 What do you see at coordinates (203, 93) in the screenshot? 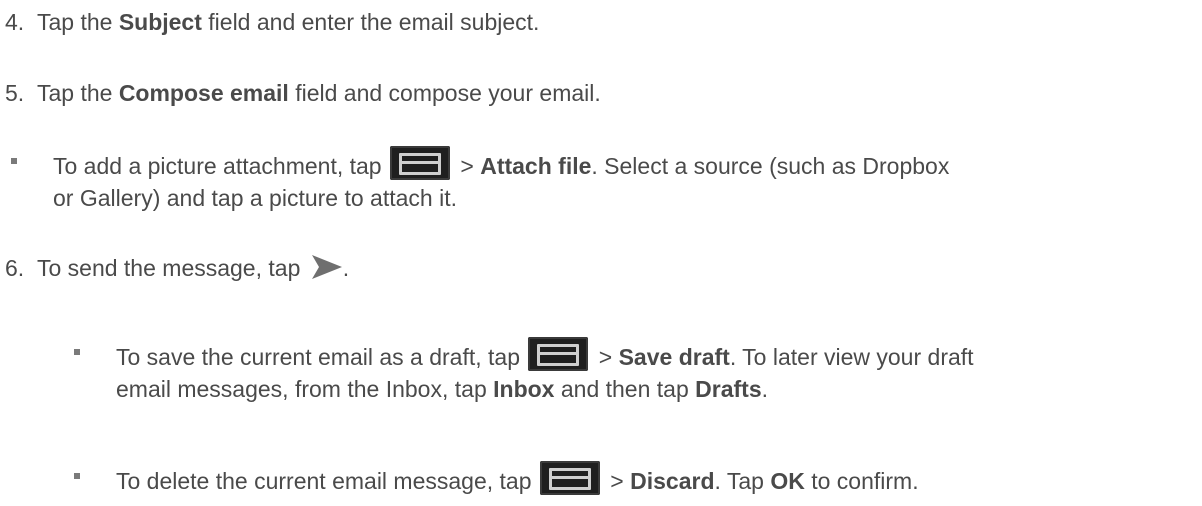
I see `compose-email-field-label: Compose email` at bounding box center [203, 93].